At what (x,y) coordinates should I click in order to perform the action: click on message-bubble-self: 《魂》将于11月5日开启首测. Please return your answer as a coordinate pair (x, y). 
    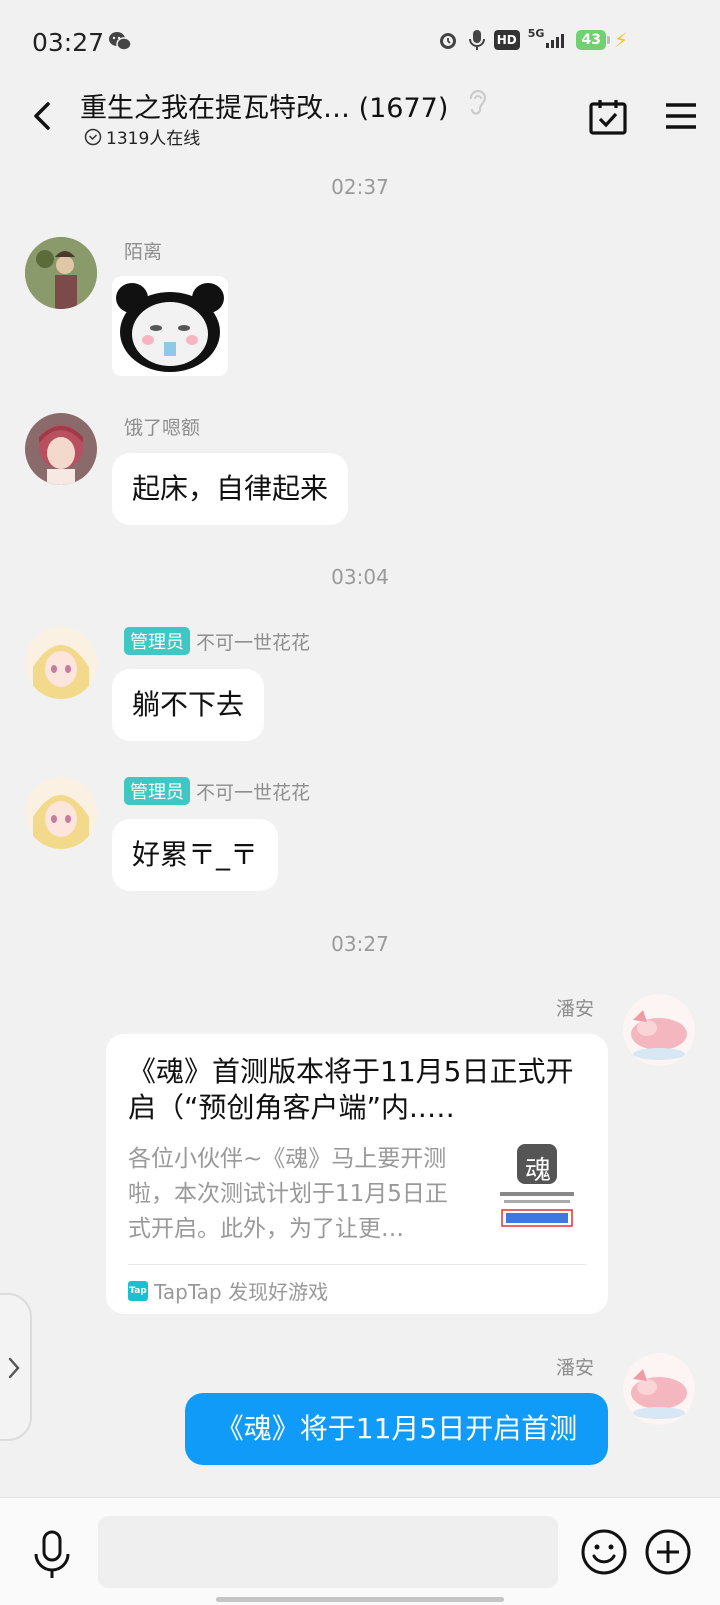
    Looking at the image, I should click on (396, 1429).